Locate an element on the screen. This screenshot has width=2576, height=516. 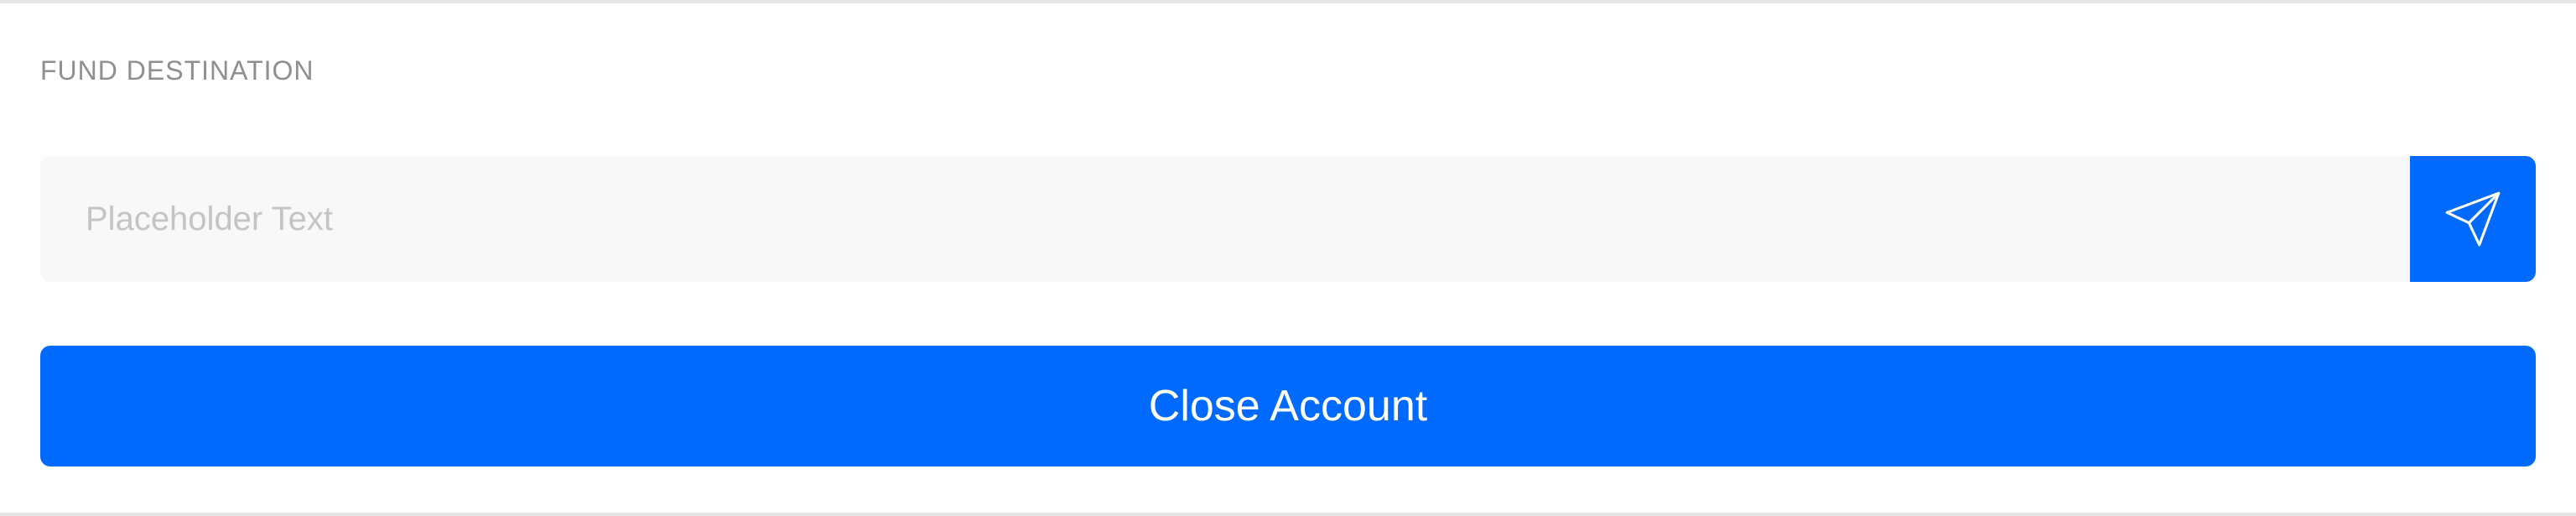
send-button is located at coordinates (2473, 219).